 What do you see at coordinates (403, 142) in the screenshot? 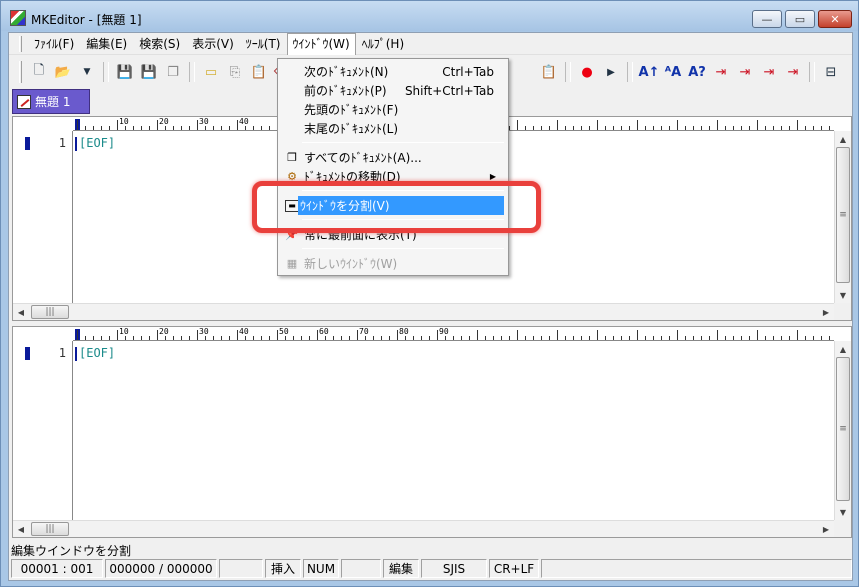
I see `menu-separator` at bounding box center [403, 142].